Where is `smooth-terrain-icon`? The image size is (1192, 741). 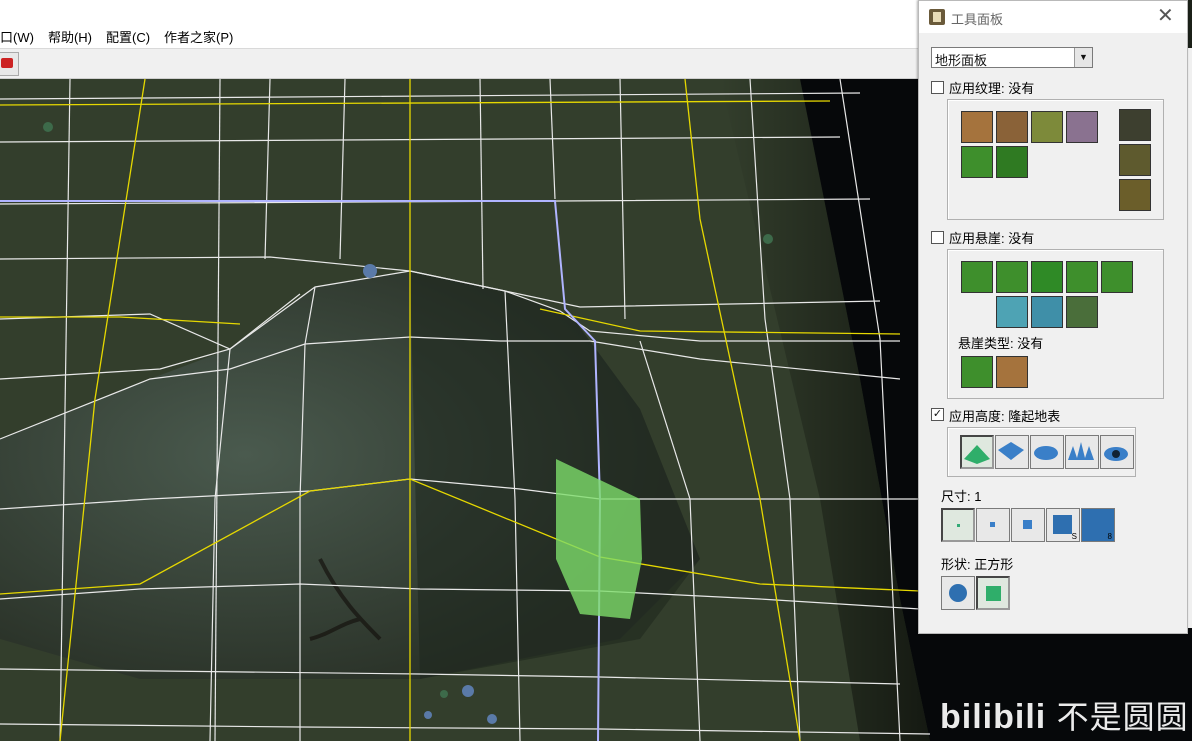 smooth-terrain-icon is located at coordinates (1116, 454).